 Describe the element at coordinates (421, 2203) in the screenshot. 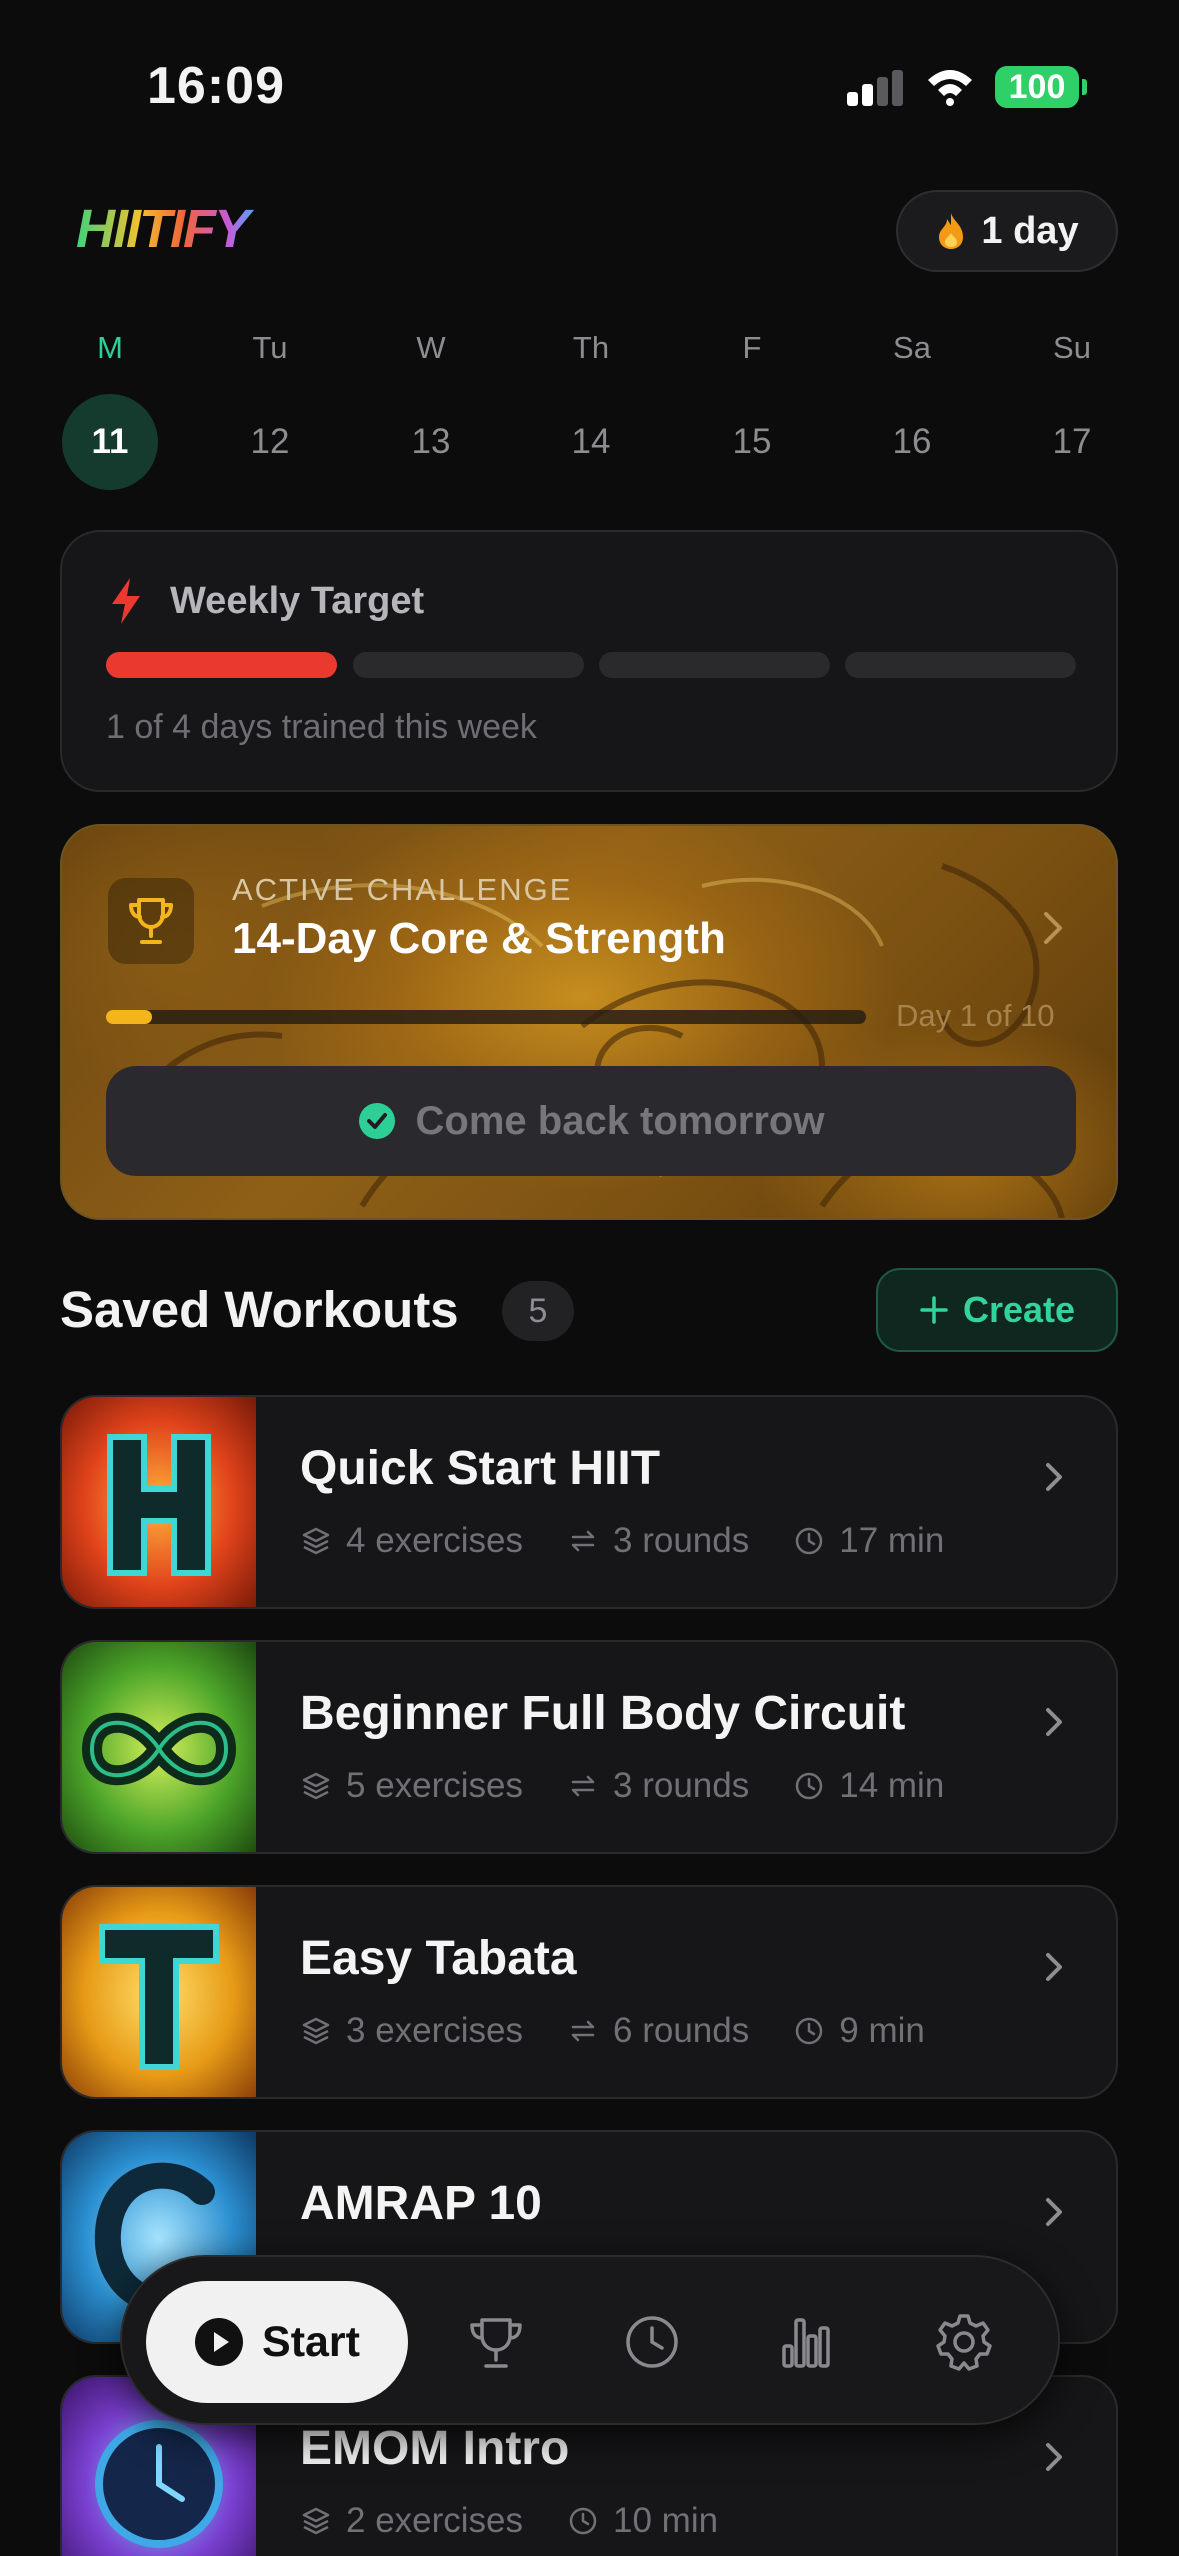

I see `workout-name: AMRAP 10` at that location.